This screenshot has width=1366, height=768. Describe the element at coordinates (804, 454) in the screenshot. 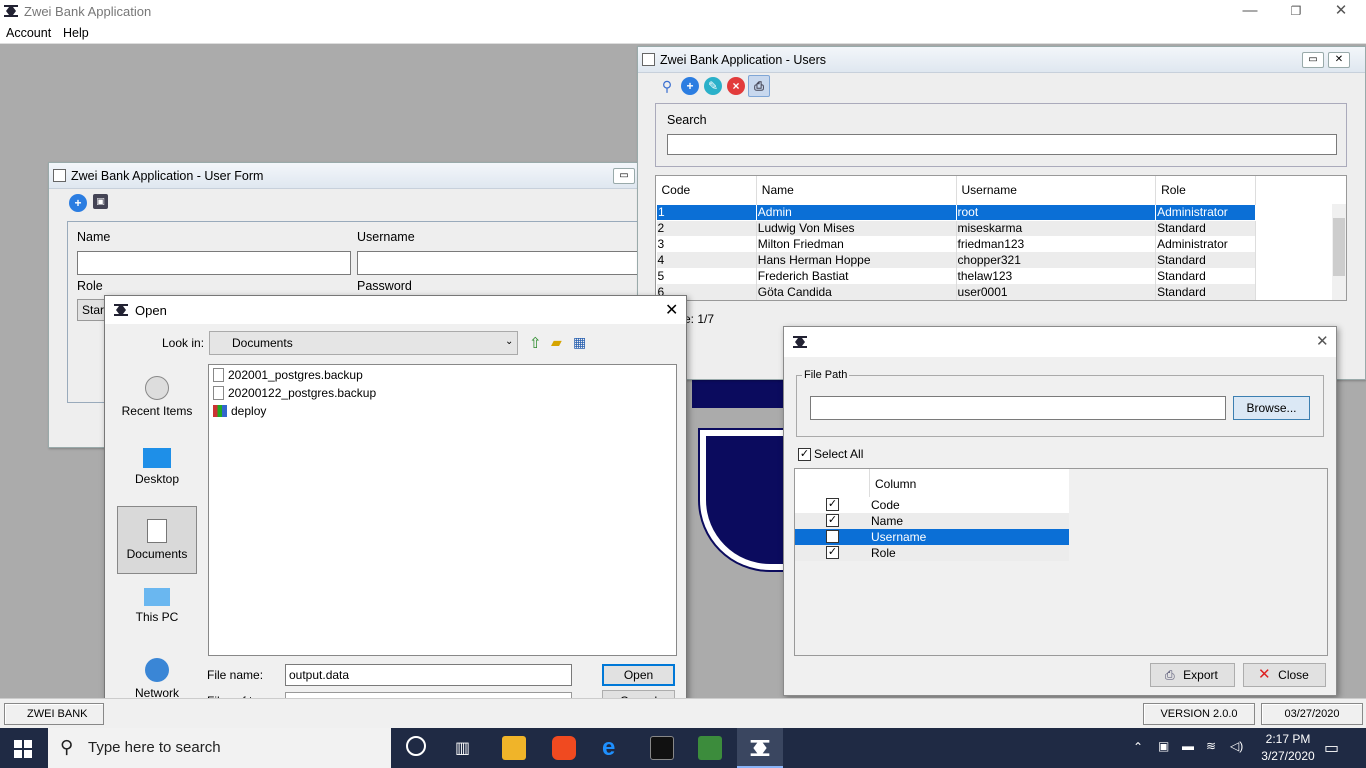

I see `select-all-checkbox: ✓` at that location.